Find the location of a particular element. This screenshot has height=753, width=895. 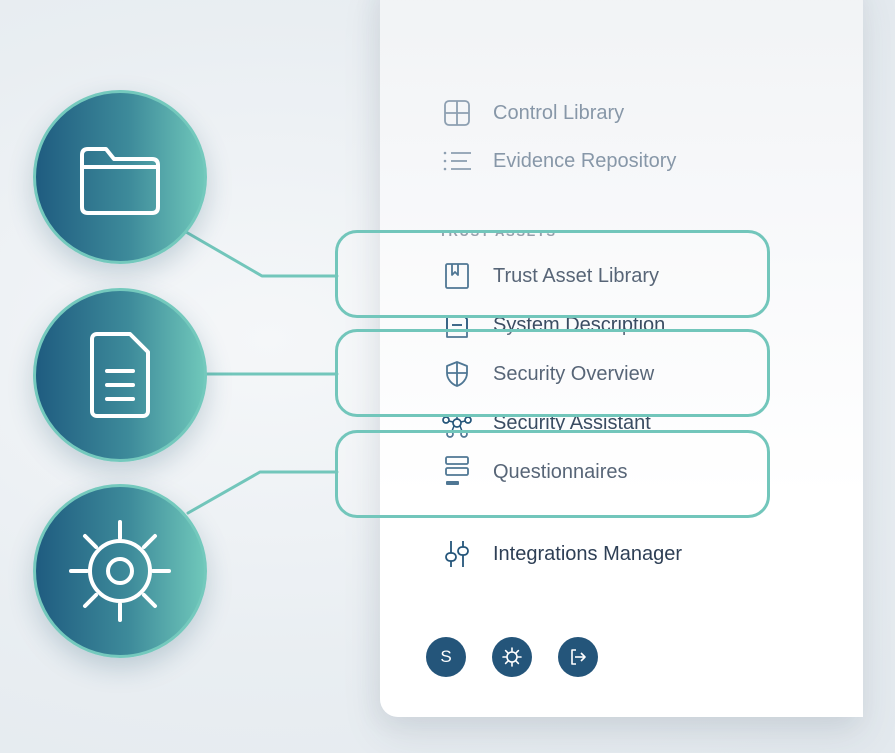

feature-circle-file is located at coordinates (120, 375).